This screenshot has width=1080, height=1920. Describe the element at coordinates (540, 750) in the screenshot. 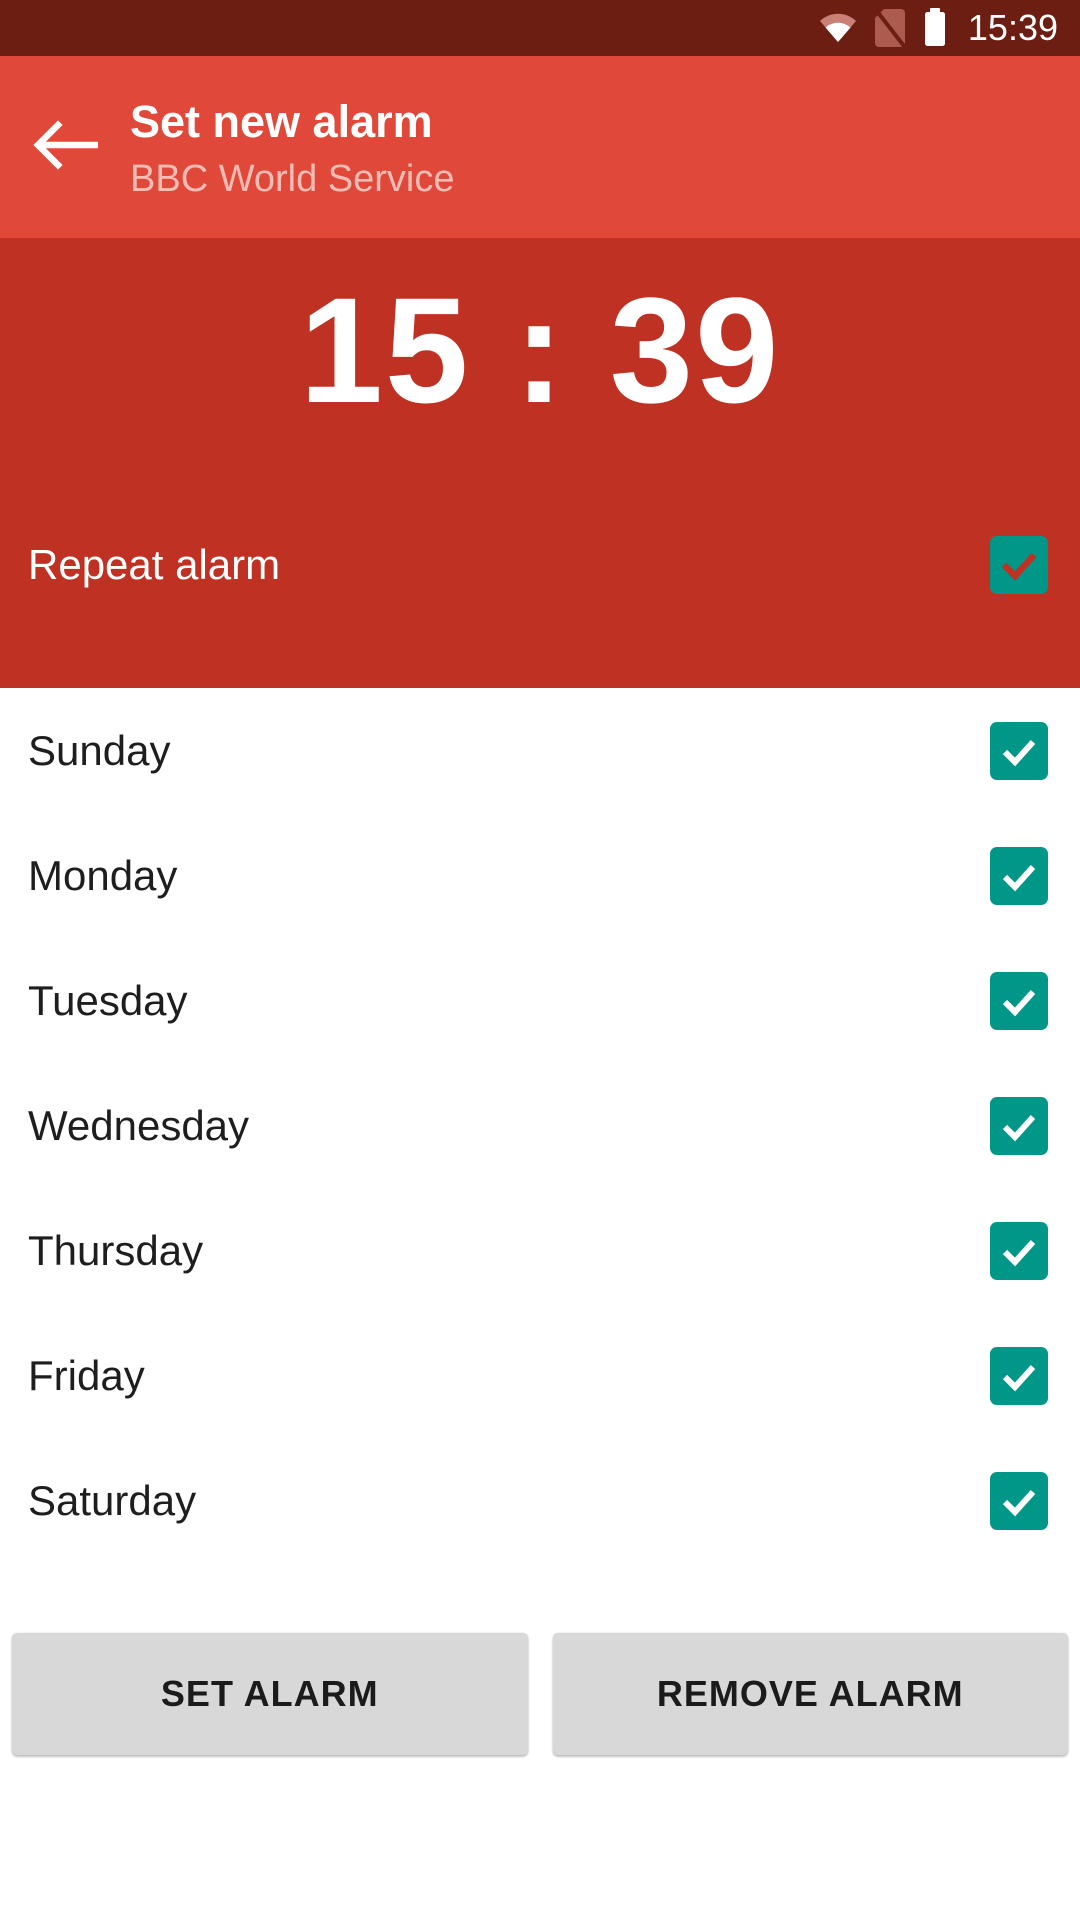

I see `day-row: Sunday` at that location.